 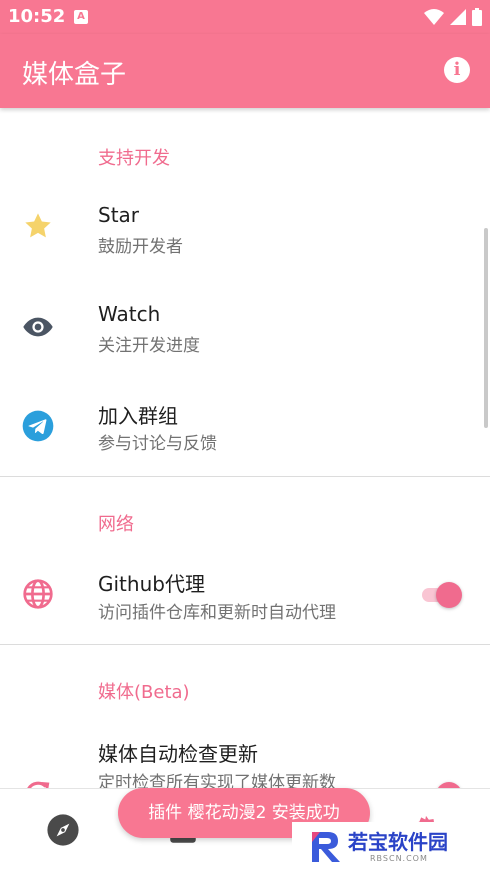 I want to click on setting-item-github-proxy: Github代理 访问插件仓库和更新时自动代理, so click(x=245, y=594).